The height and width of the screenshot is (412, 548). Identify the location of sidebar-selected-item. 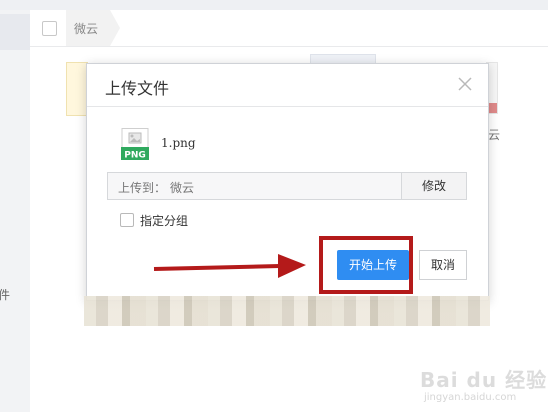
(15, 32).